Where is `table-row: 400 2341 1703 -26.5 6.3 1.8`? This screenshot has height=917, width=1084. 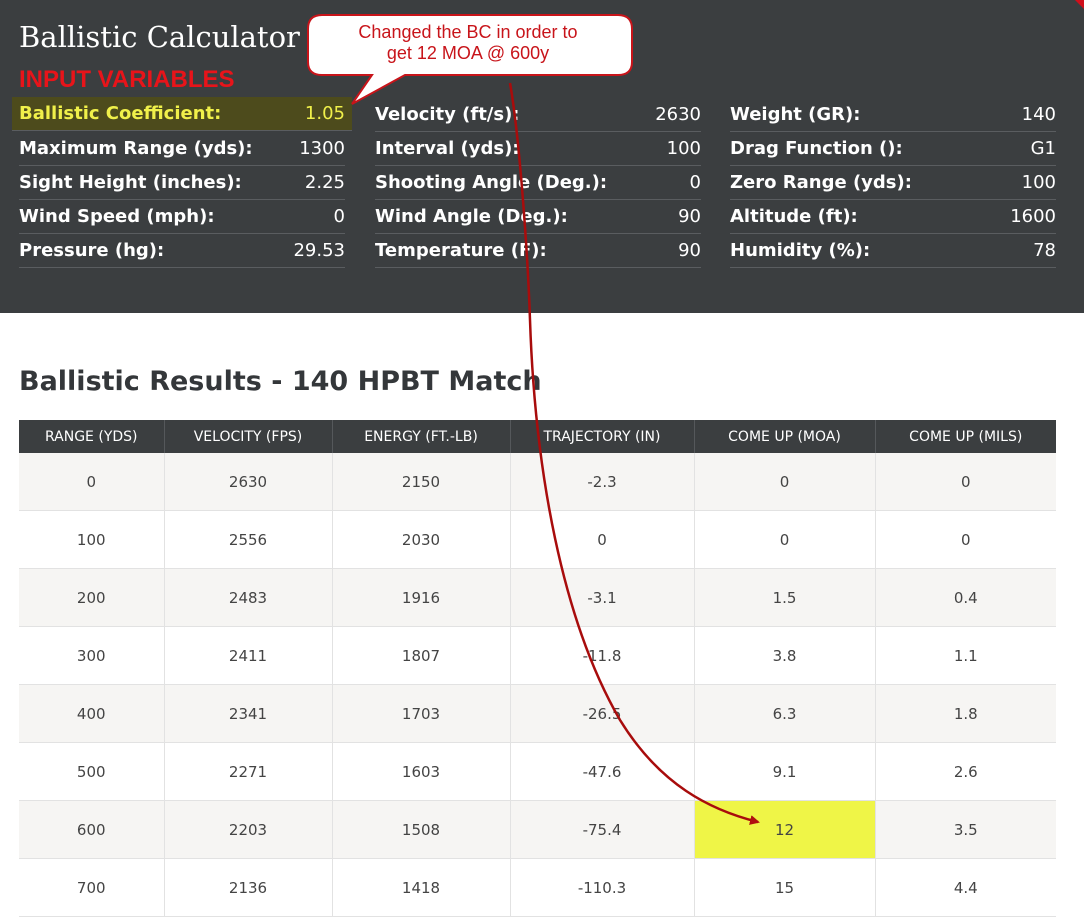
table-row: 400 2341 1703 -26.5 6.3 1.8 is located at coordinates (537, 713).